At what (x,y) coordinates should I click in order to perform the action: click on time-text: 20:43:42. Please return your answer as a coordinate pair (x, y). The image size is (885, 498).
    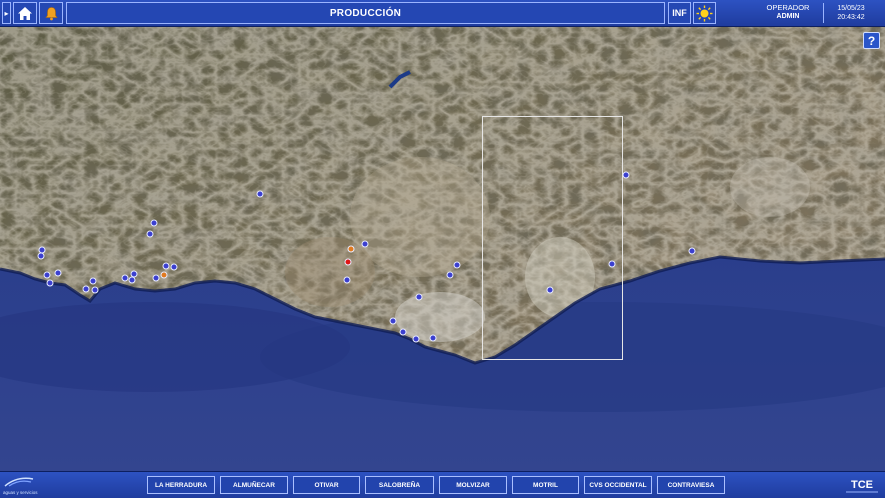
    Looking at the image, I should click on (851, 17).